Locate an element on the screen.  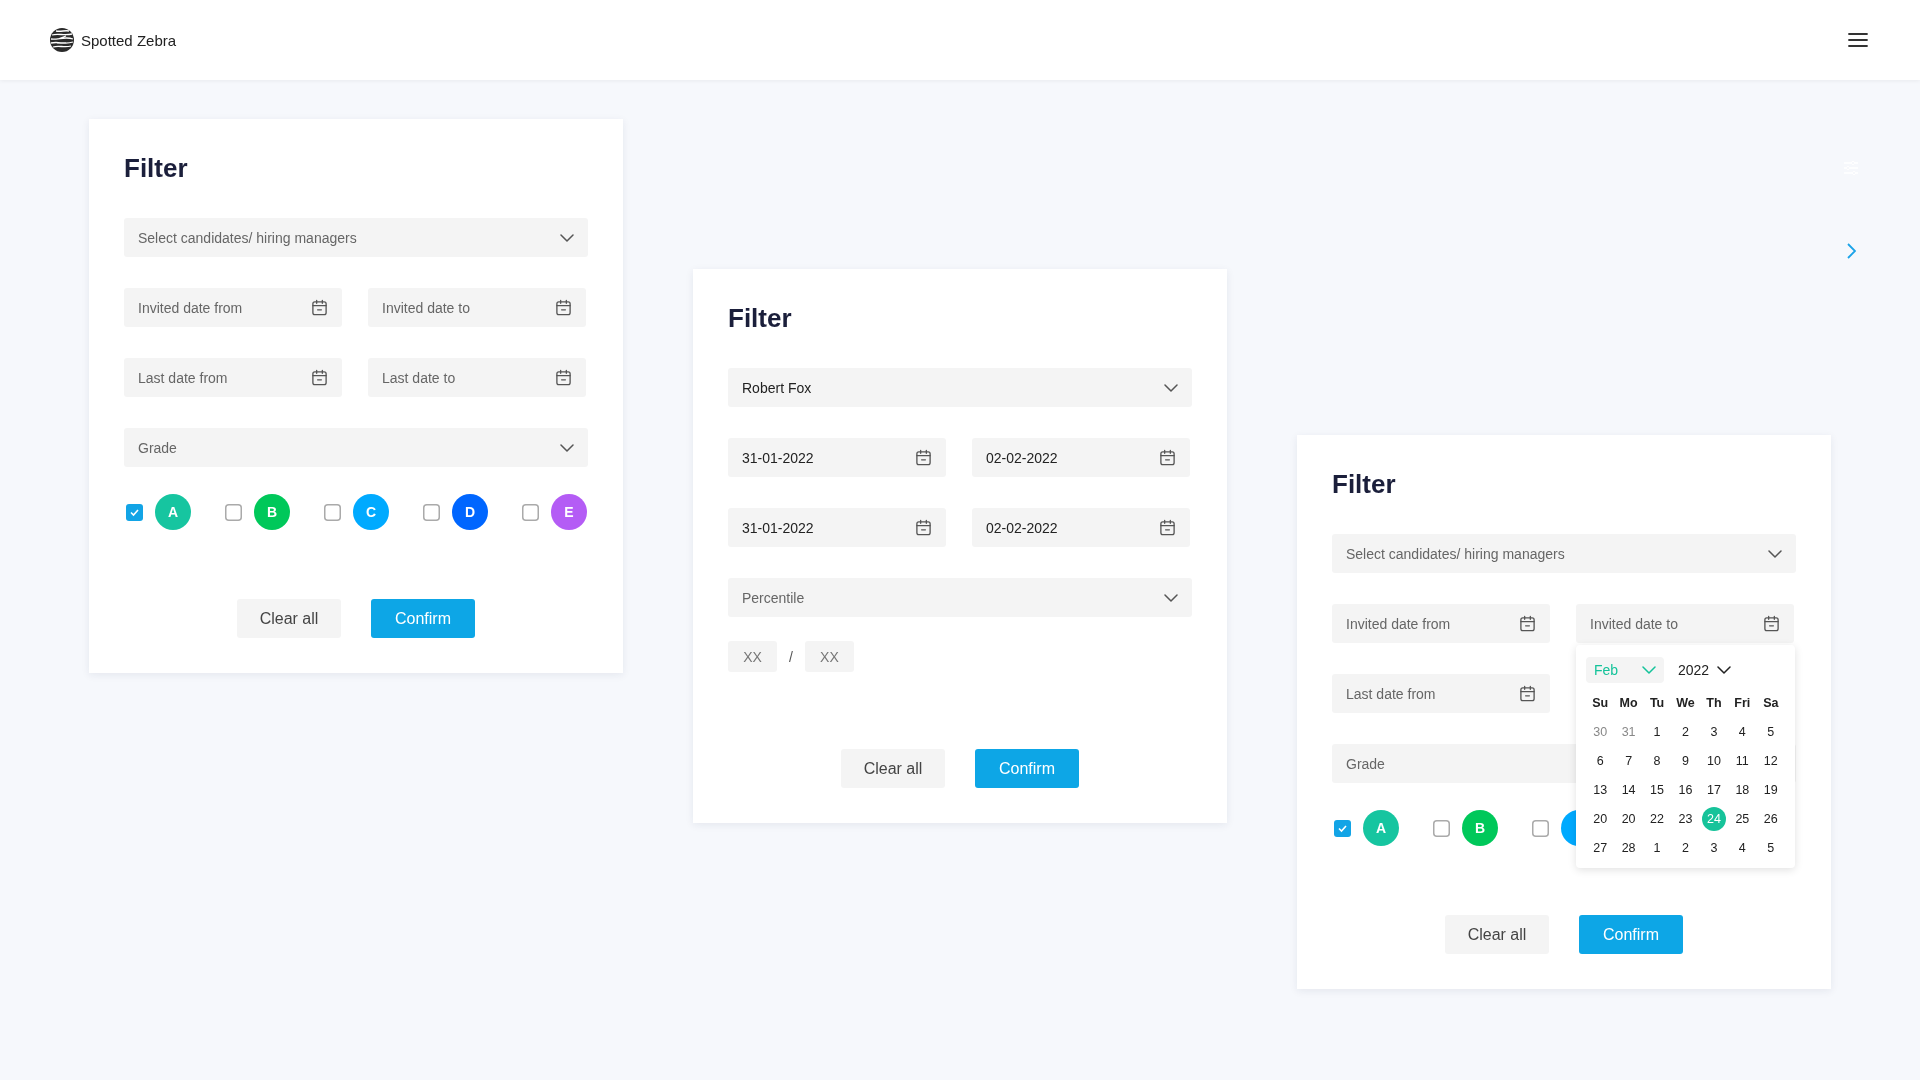
select-dropdown: Robert Fox is located at coordinates (960, 387).